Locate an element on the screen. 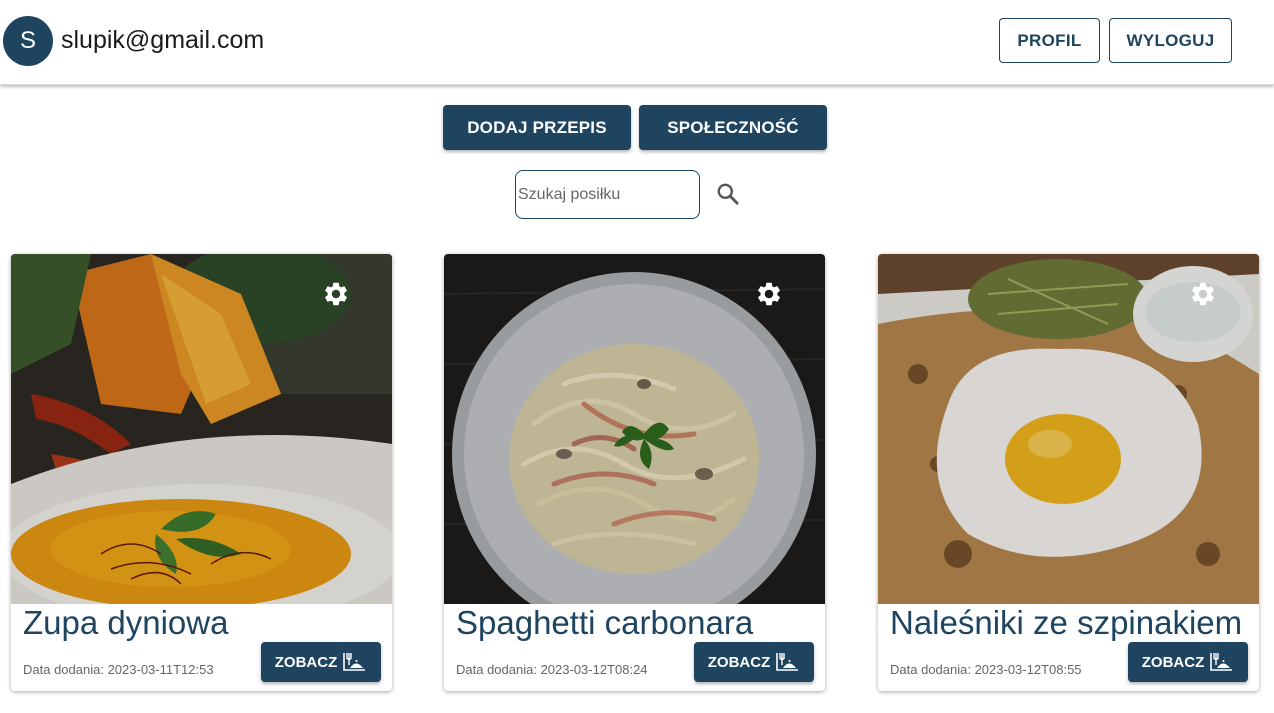 Image resolution: width=1274 pixels, height=713 pixels. add-recipe-button: DODAJ PRZEPIS is located at coordinates (537, 127).